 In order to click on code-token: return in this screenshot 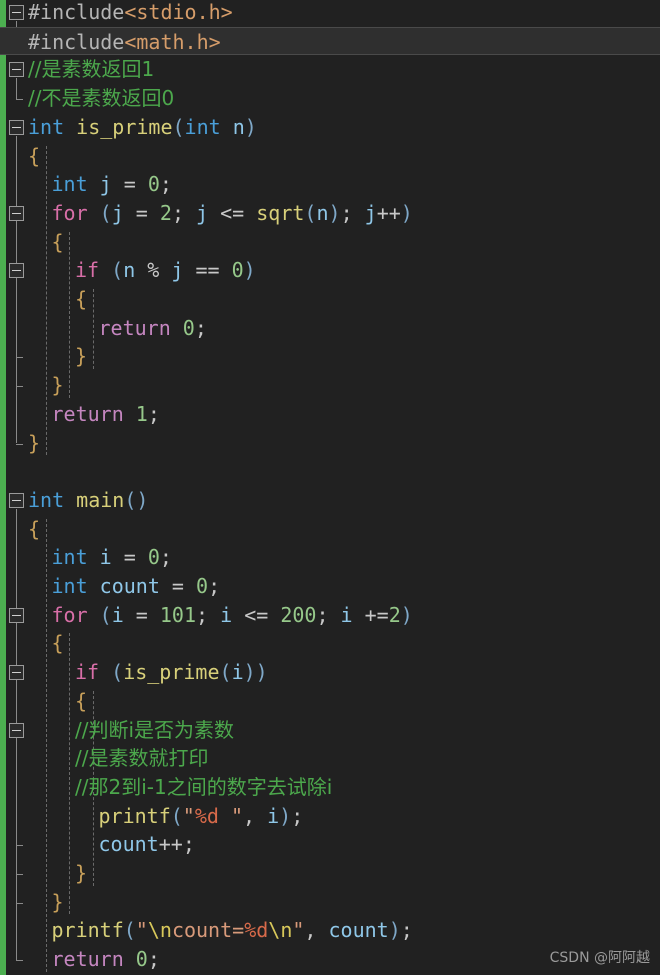, I will do `click(134, 327)`.